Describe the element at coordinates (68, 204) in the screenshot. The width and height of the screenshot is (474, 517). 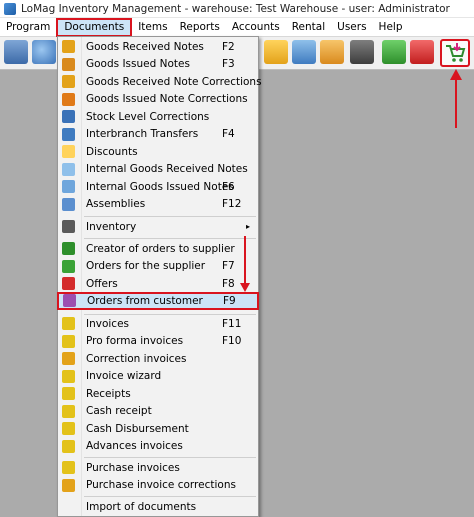
I see `assembly-icon` at that location.